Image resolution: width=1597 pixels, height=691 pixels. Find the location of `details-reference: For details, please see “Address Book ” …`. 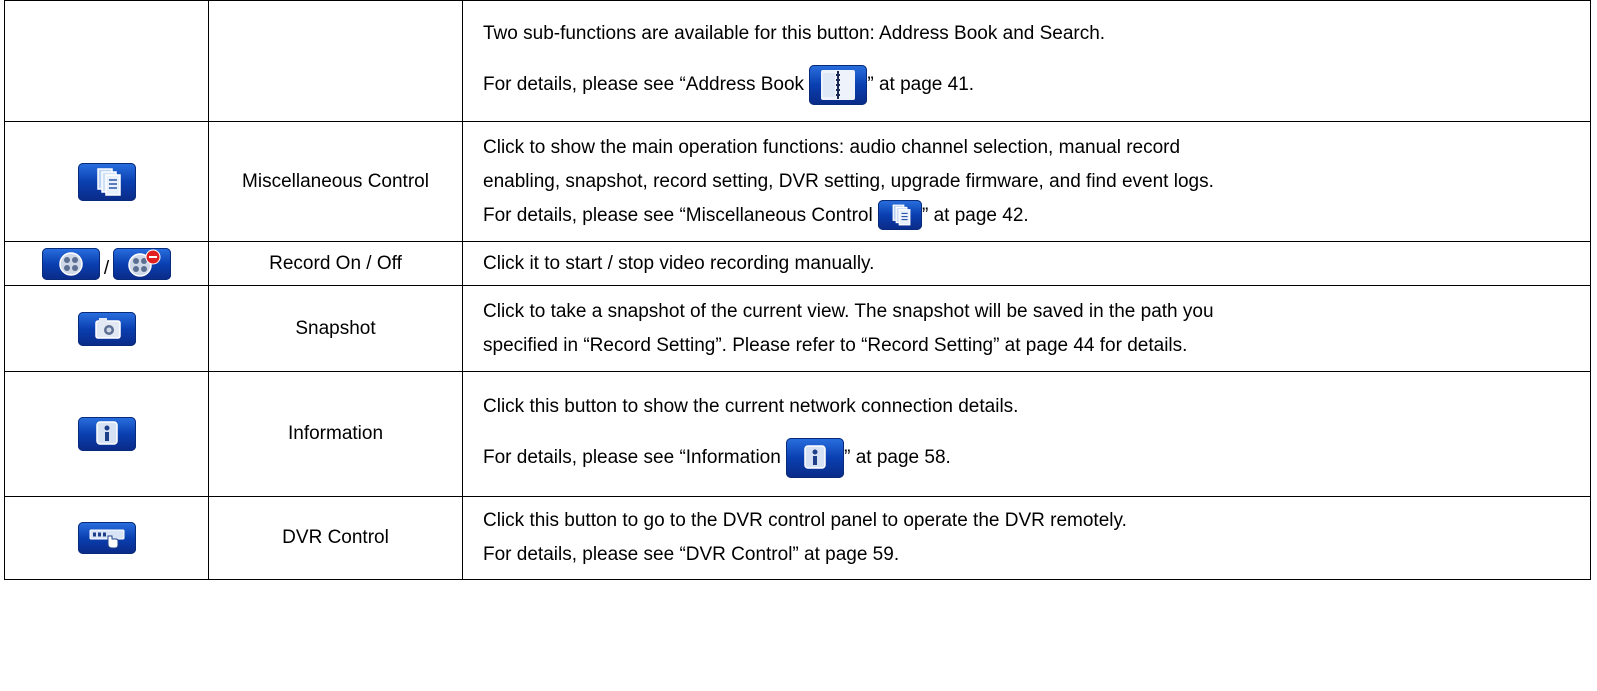

details-reference: For details, please see “Address Book ” … is located at coordinates (1033, 85).